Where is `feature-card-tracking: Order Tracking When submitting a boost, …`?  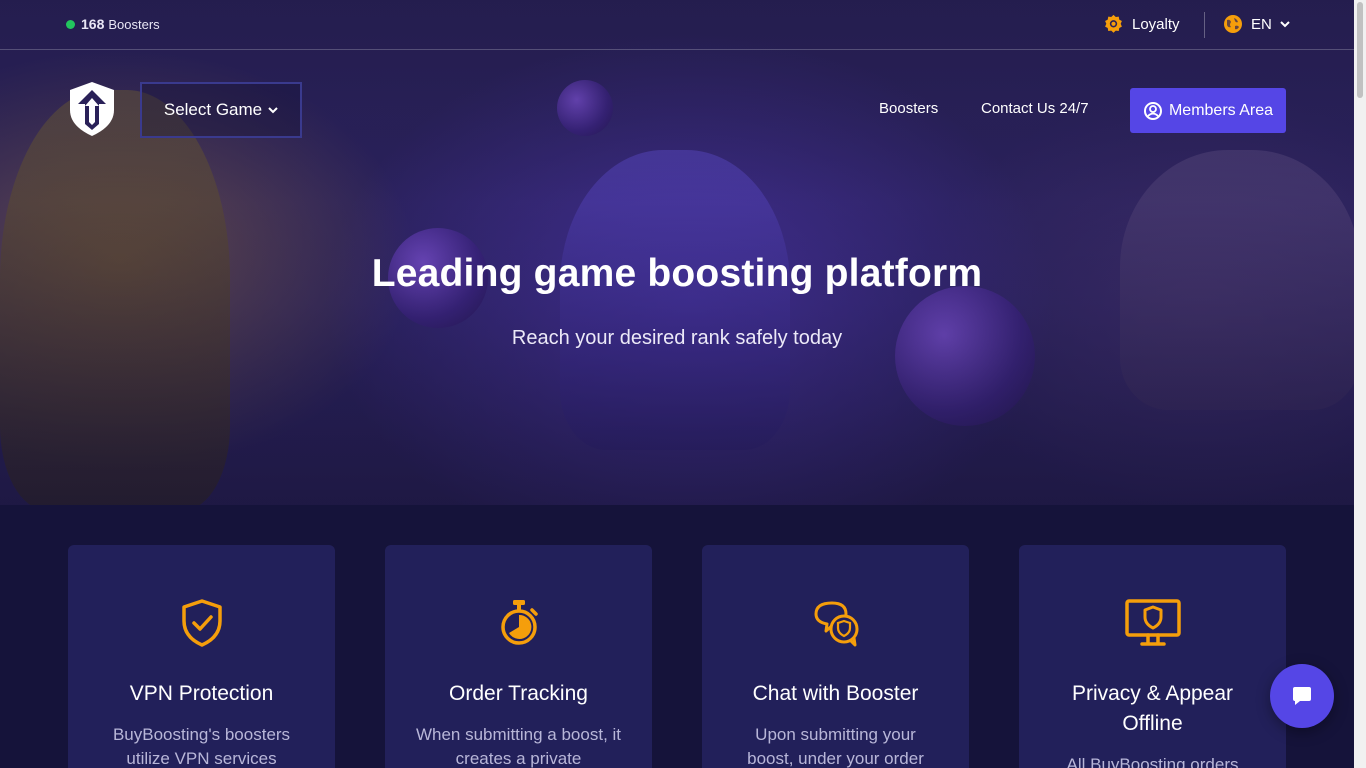 feature-card-tracking: Order Tracking When submitting a boost, … is located at coordinates (518, 656).